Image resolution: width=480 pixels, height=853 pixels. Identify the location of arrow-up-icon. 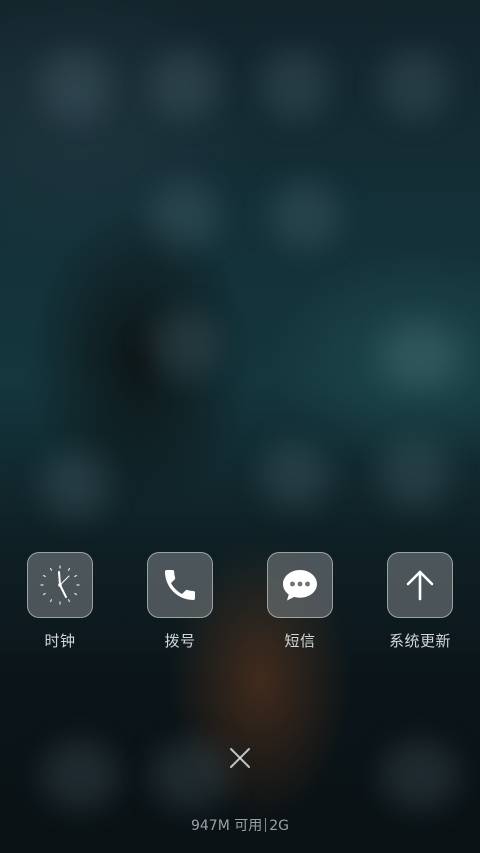
(420, 585).